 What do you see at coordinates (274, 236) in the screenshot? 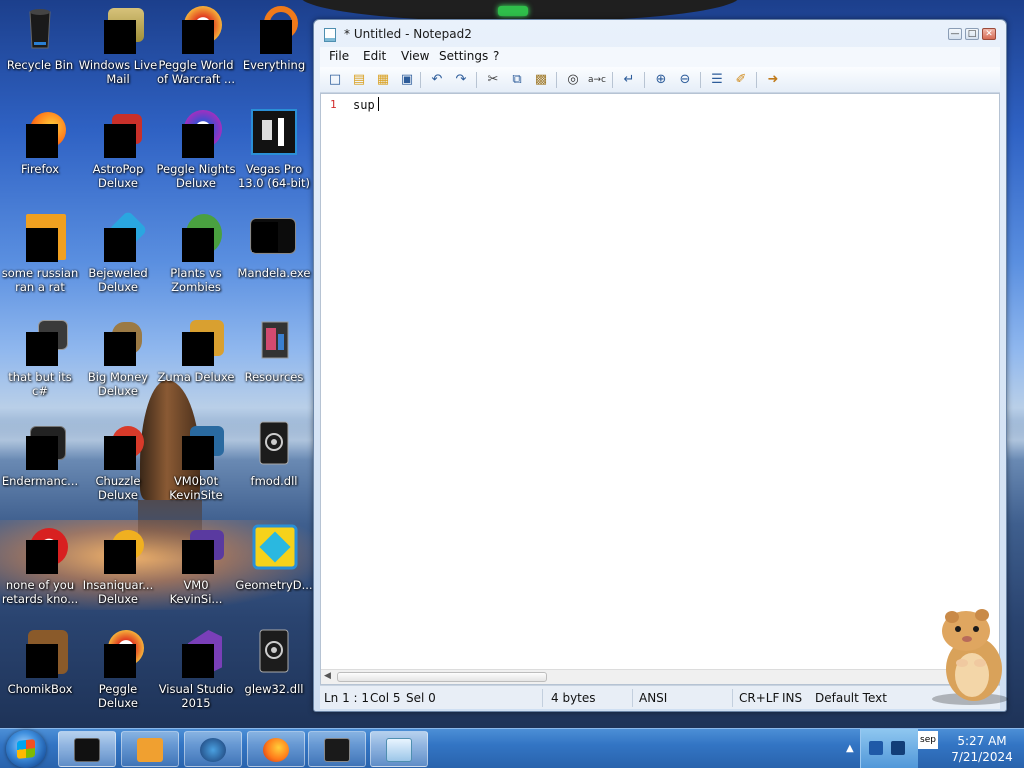
I see `video-icon` at bounding box center [274, 236].